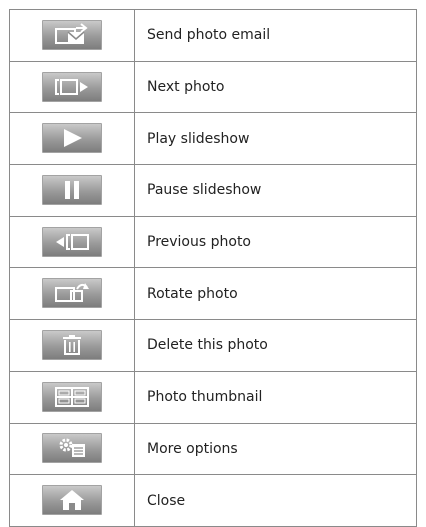 This screenshot has height=527, width=426. I want to click on more-options-button, so click(72, 448).